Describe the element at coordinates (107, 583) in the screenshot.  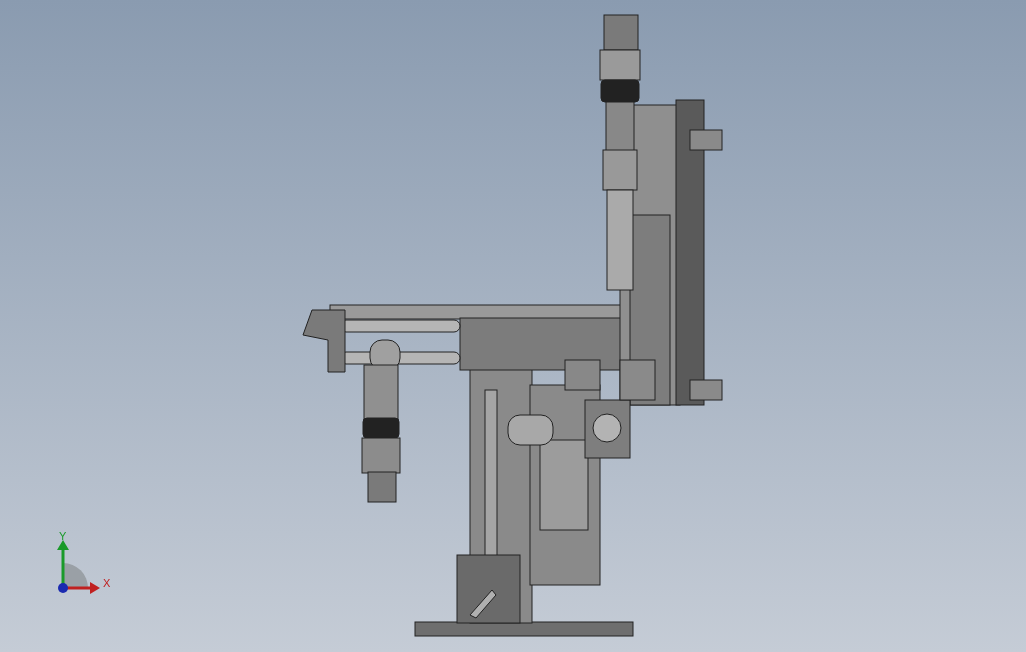
I see `axis-label: X` at that location.